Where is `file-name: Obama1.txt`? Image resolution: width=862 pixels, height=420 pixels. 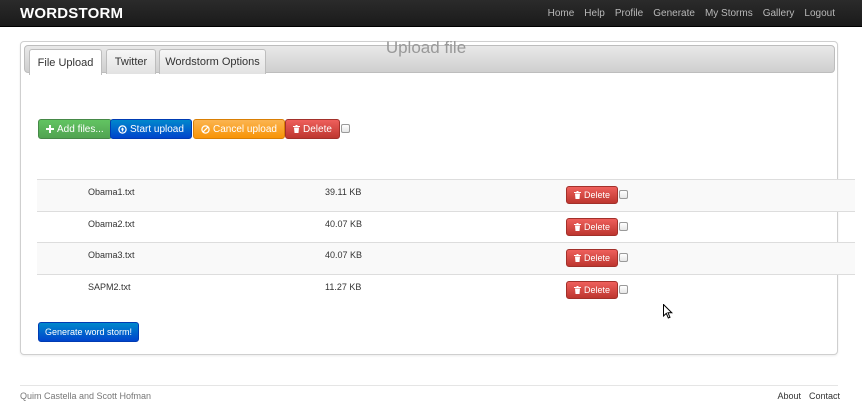 file-name: Obama1.txt is located at coordinates (111, 192).